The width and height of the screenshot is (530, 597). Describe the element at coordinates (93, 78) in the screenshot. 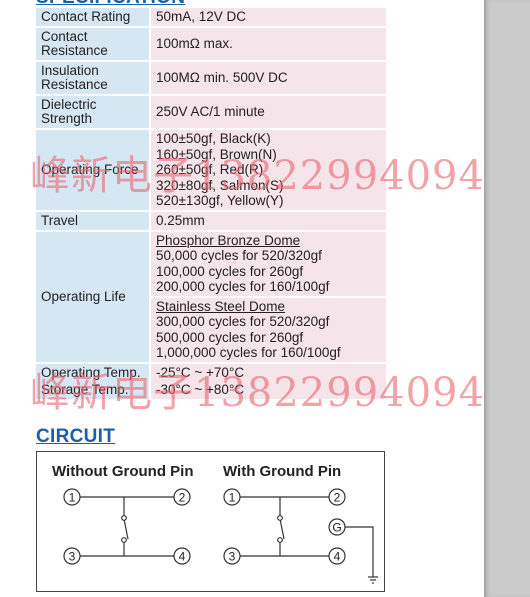

I see `spec-key: Insulation Resistance` at that location.